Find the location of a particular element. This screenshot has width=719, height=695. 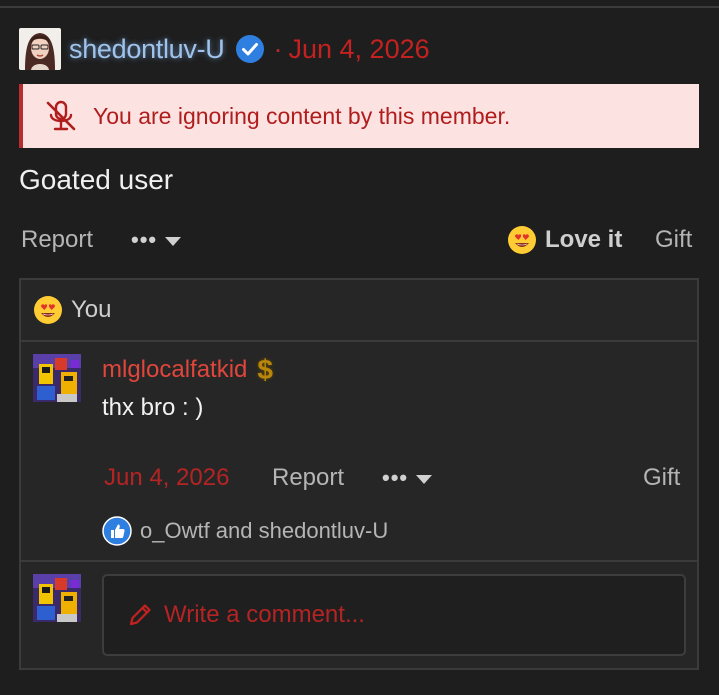

thumbs-up-icon is located at coordinates (117, 531).